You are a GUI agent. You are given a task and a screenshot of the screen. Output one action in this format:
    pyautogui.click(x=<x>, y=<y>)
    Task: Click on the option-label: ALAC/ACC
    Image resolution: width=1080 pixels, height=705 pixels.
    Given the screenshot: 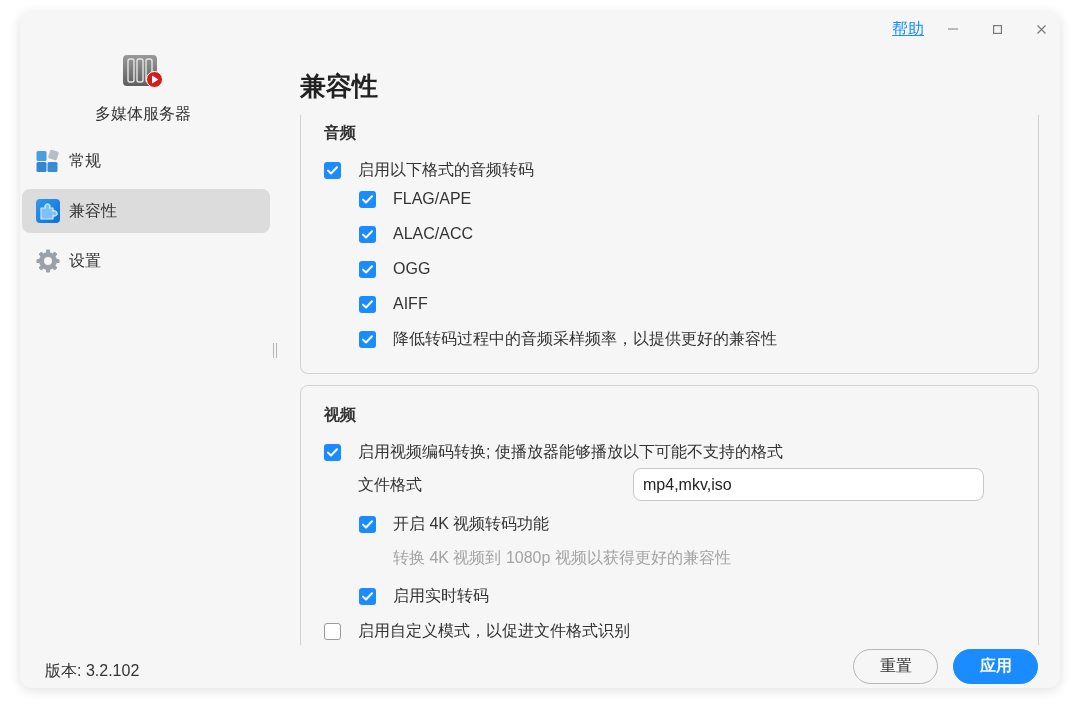 What is the action you would take?
    pyautogui.click(x=433, y=234)
    